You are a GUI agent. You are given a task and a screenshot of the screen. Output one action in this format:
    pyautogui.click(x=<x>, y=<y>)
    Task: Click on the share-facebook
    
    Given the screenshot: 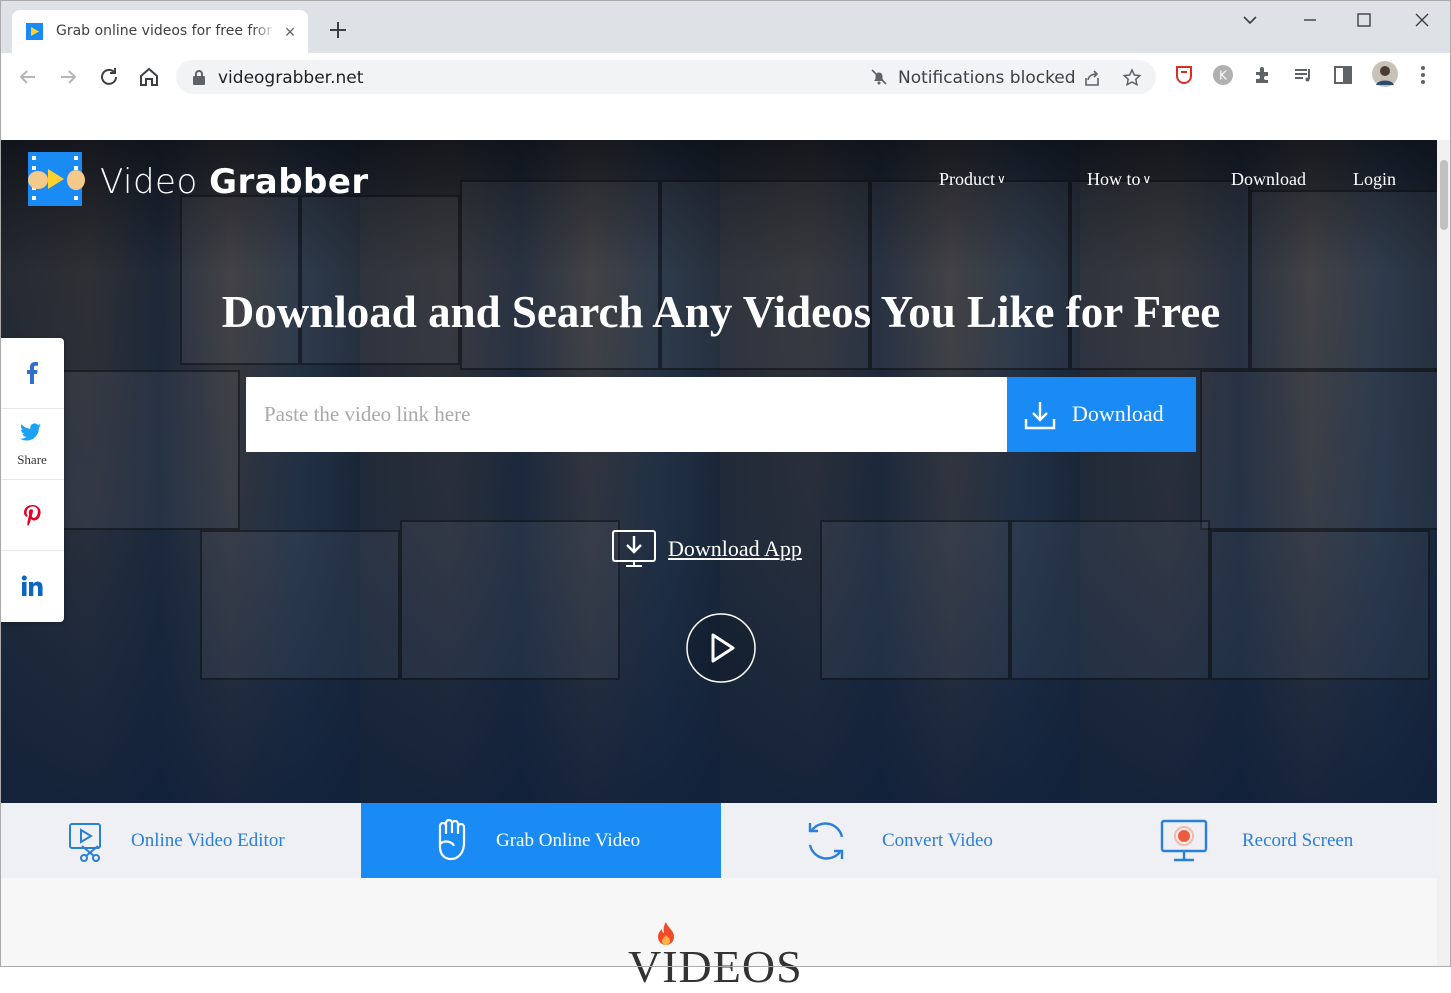 What is the action you would take?
    pyautogui.click(x=32, y=373)
    